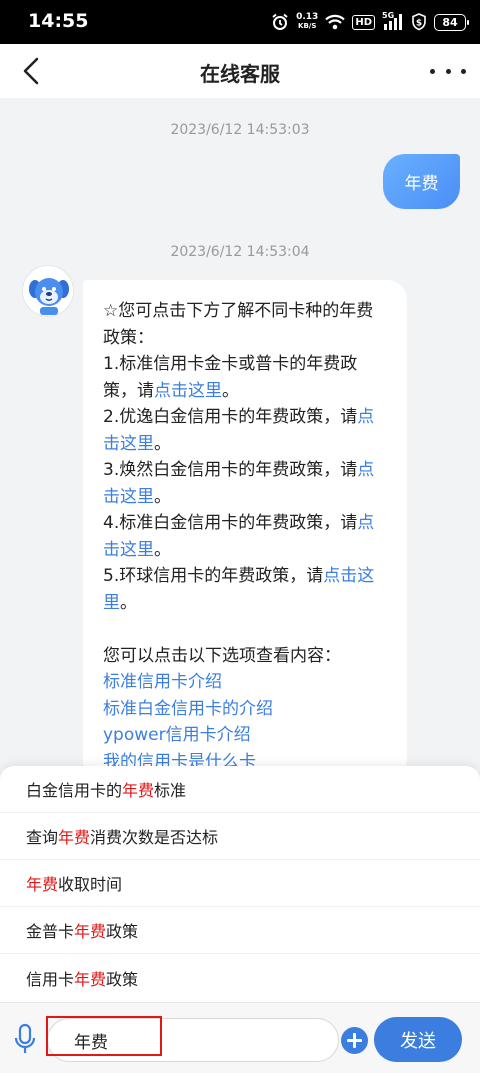 The image size is (480, 1073). Describe the element at coordinates (170, 790) in the screenshot. I see `suggestion-text: 标准` at that location.